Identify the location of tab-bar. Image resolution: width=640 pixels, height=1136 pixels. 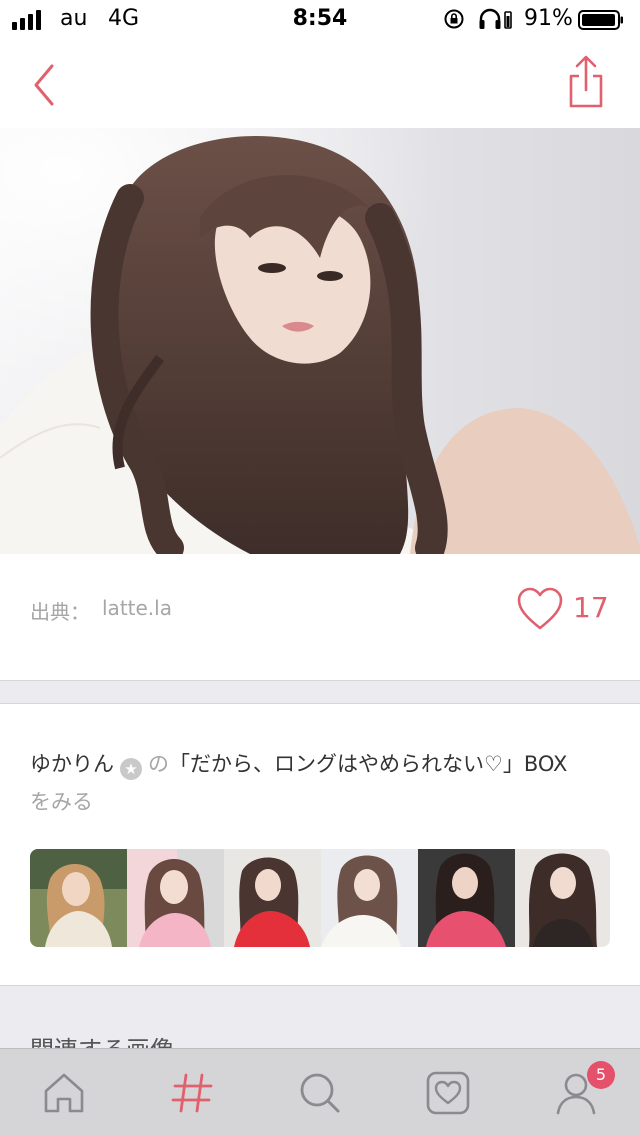
(320, 1092).